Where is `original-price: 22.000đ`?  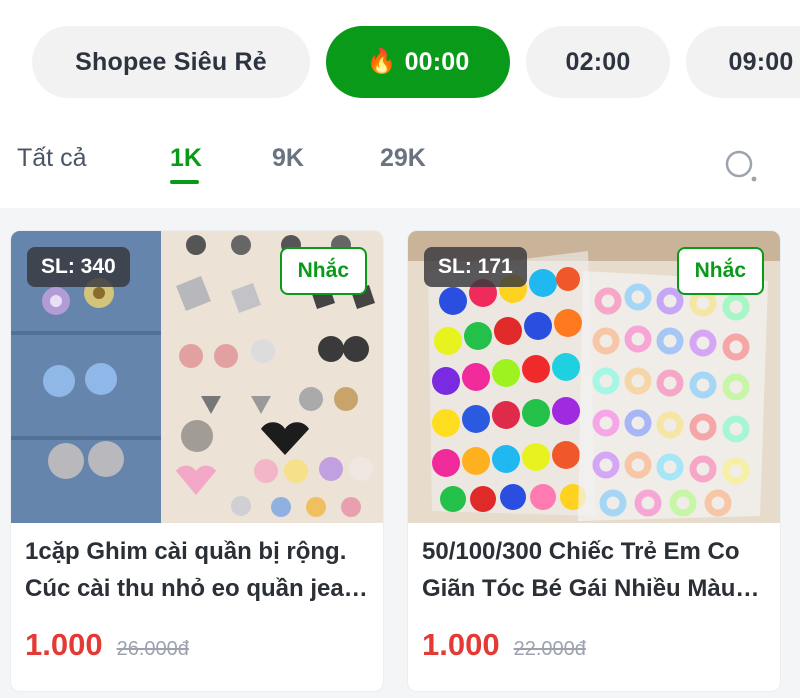 original-price: 22.000đ is located at coordinates (549, 649).